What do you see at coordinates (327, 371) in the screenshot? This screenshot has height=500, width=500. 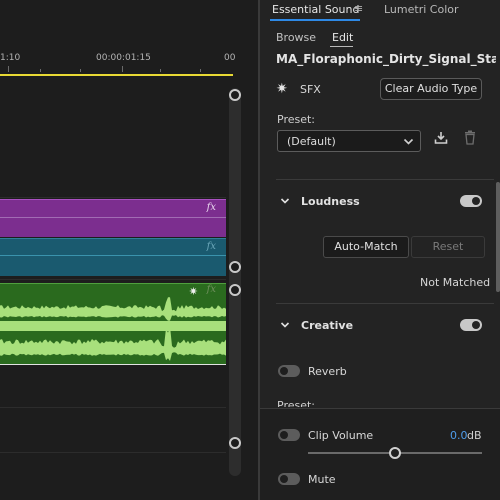 I see `reverb-label: Reverb` at bounding box center [327, 371].